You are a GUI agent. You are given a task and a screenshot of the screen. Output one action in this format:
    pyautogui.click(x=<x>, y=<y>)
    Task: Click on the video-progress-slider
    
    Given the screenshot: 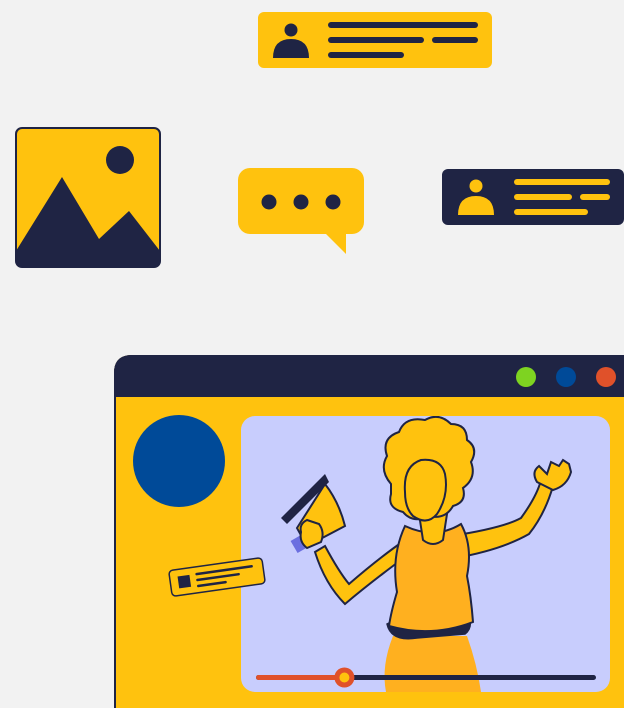 What is the action you would take?
    pyautogui.click(x=427, y=677)
    